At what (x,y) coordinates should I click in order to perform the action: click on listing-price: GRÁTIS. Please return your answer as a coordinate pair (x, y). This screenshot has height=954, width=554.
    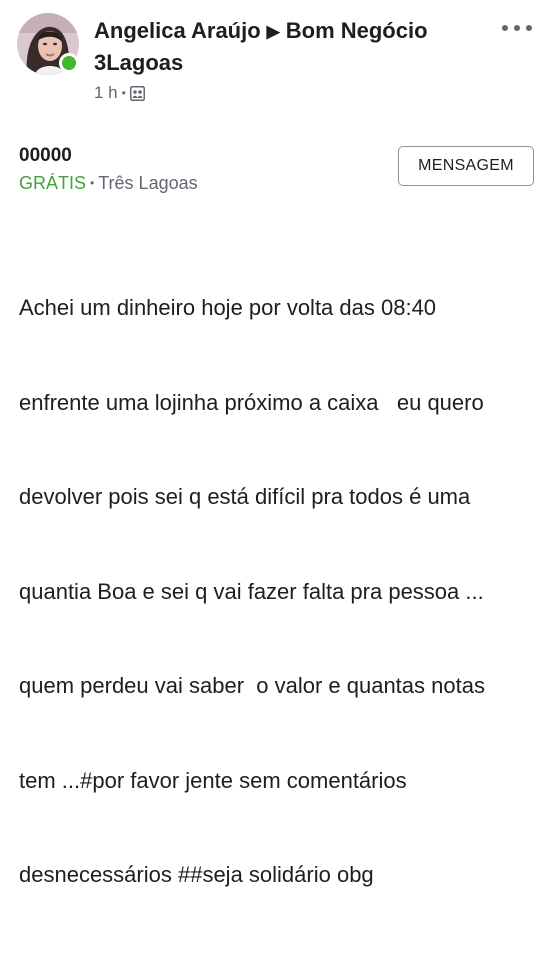
    Looking at the image, I should click on (53, 183).